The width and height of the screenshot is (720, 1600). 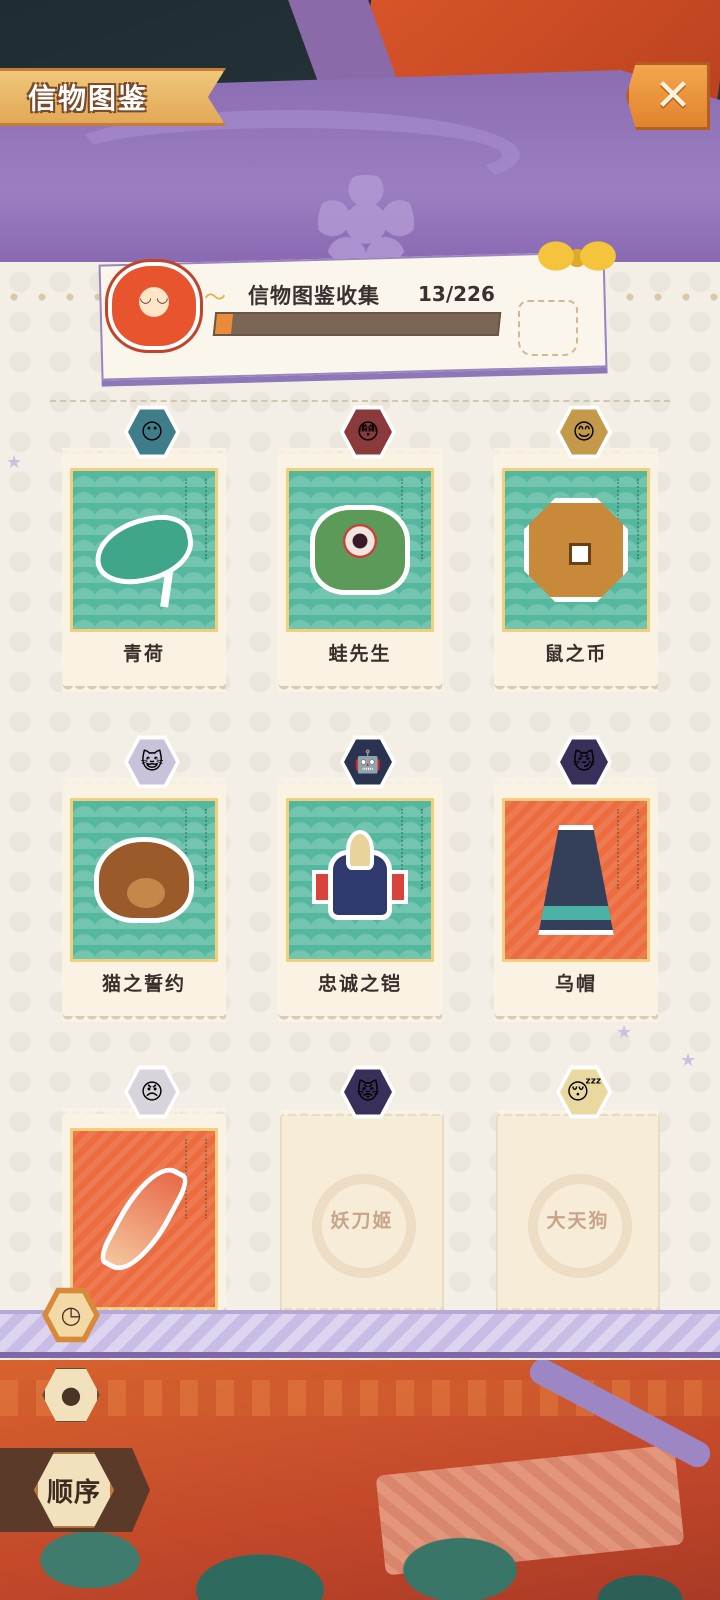 What do you see at coordinates (143, 654) in the screenshot?
I see `relic-card-name: 青荷` at bounding box center [143, 654].